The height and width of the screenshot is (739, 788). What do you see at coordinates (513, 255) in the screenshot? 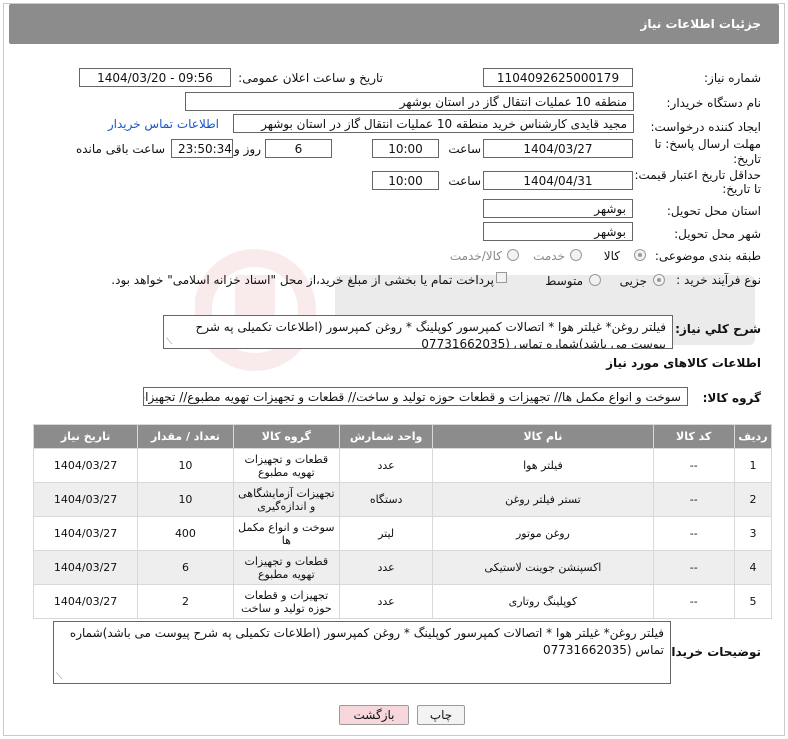
I see `category-radio-goods-service` at bounding box center [513, 255].